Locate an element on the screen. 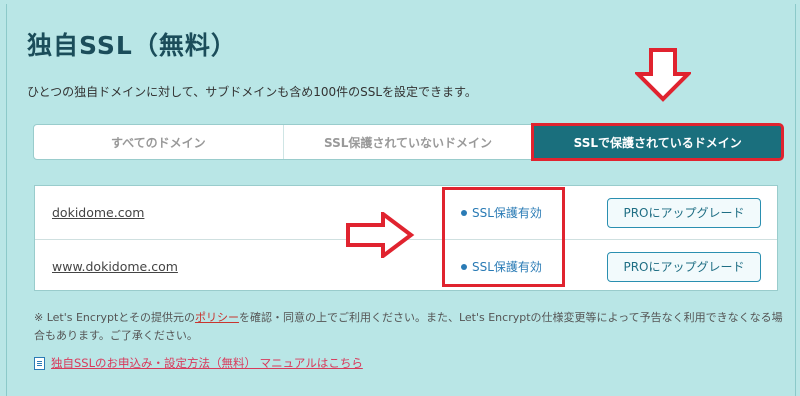  tab-protected-domains: SSLで保護されているドメイン is located at coordinates (658, 142).